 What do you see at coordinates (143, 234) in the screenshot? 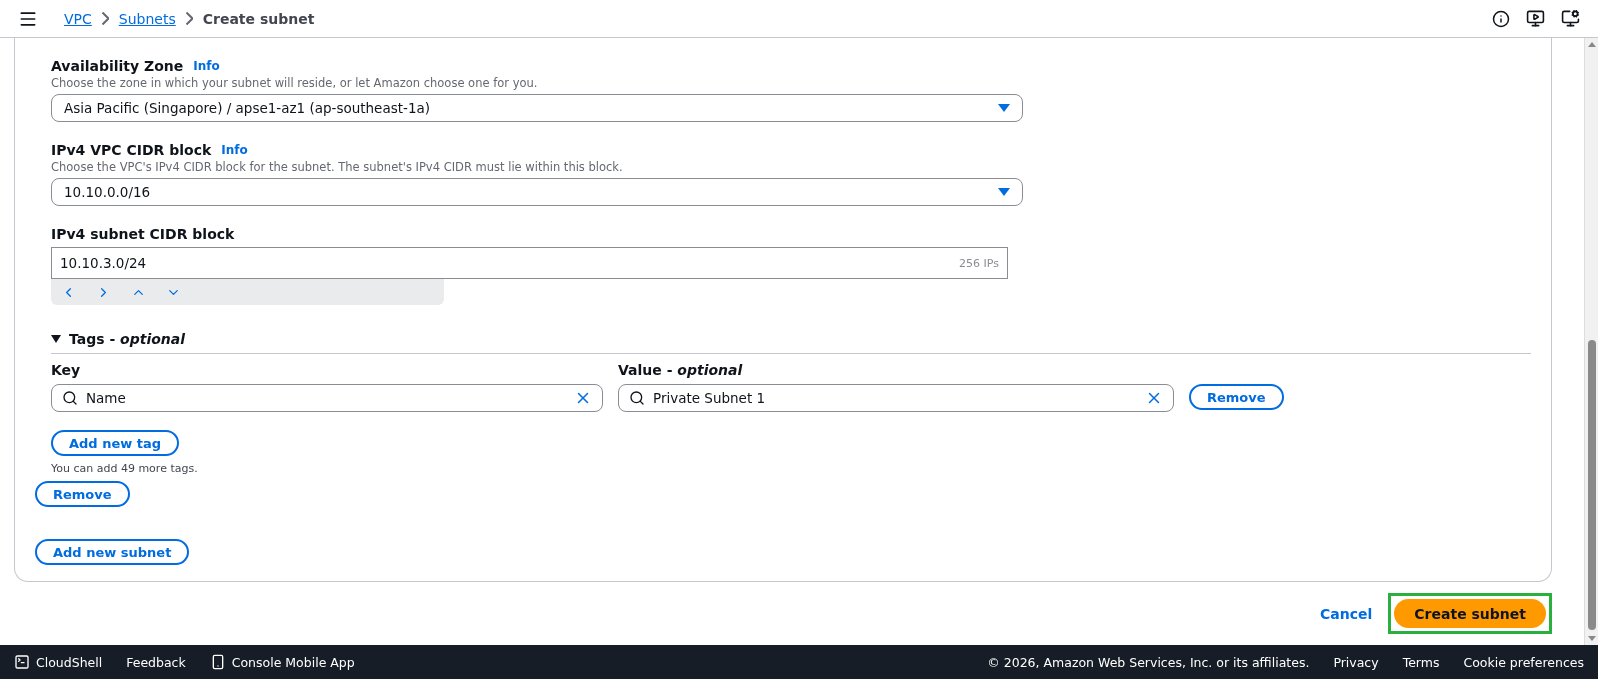
I see `field-label: IPv4 subnet CIDR block` at bounding box center [143, 234].